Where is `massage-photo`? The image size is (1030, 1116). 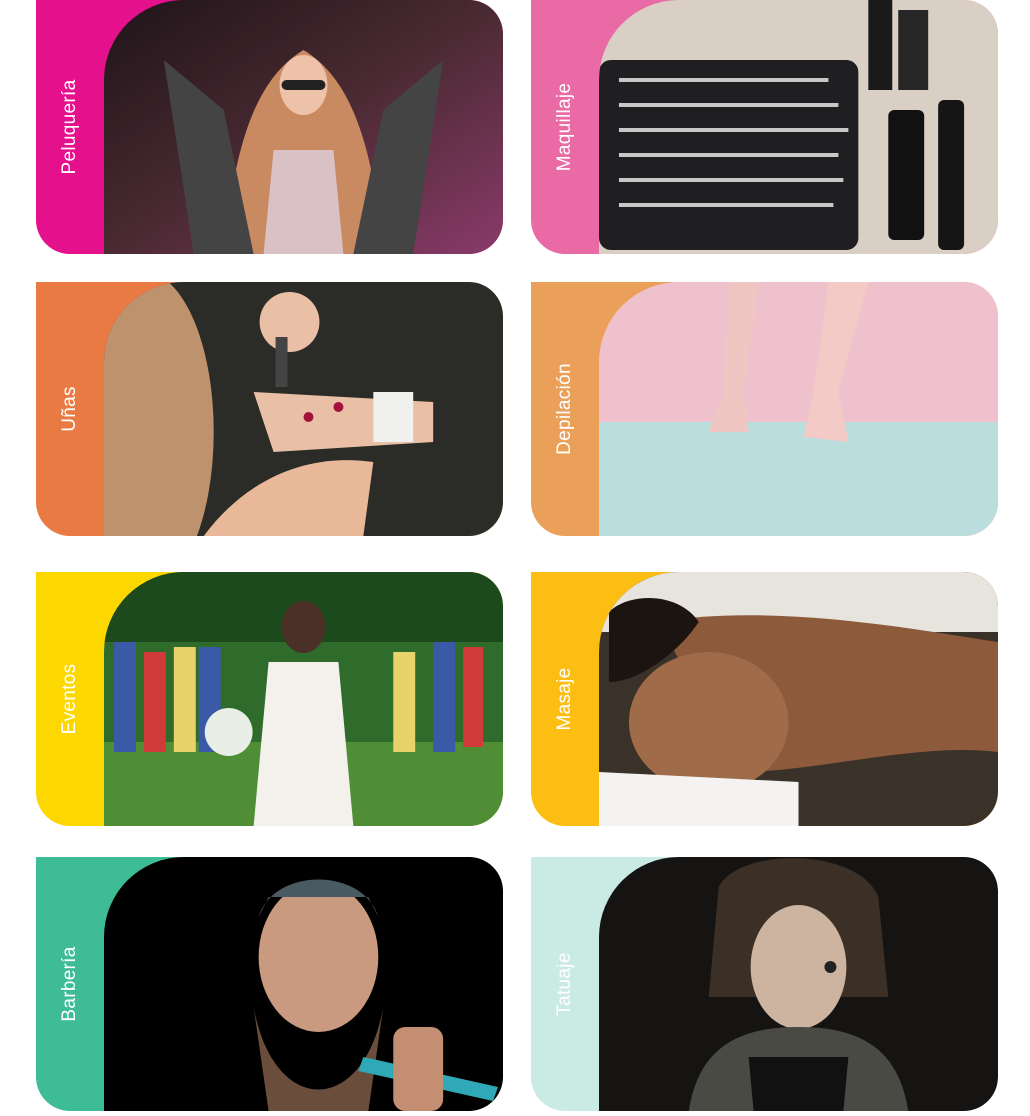
massage-photo is located at coordinates (798, 699).